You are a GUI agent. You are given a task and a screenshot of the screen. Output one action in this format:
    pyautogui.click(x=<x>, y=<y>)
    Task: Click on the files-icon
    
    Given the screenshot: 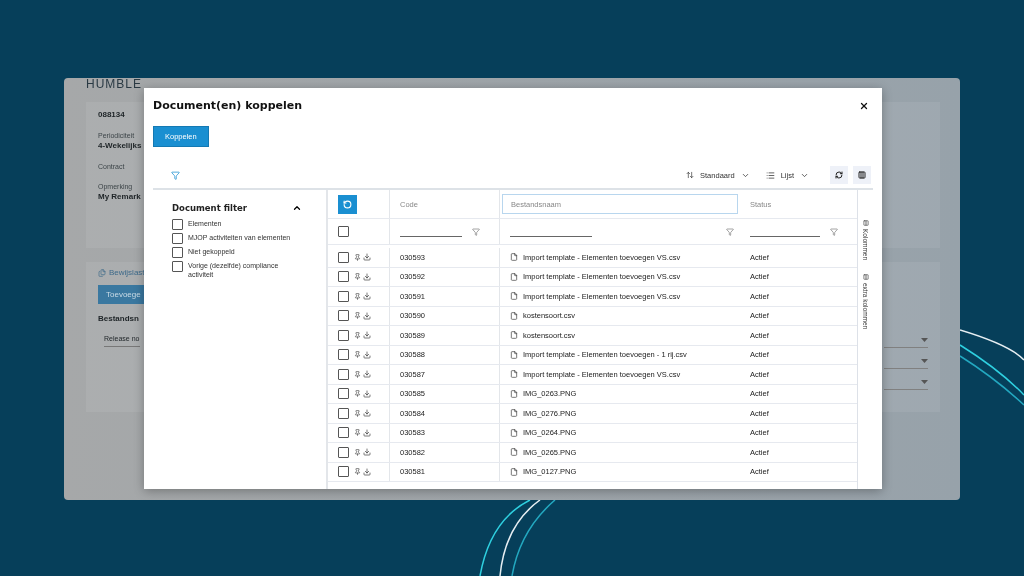 What is the action you would take?
    pyautogui.click(x=102, y=272)
    